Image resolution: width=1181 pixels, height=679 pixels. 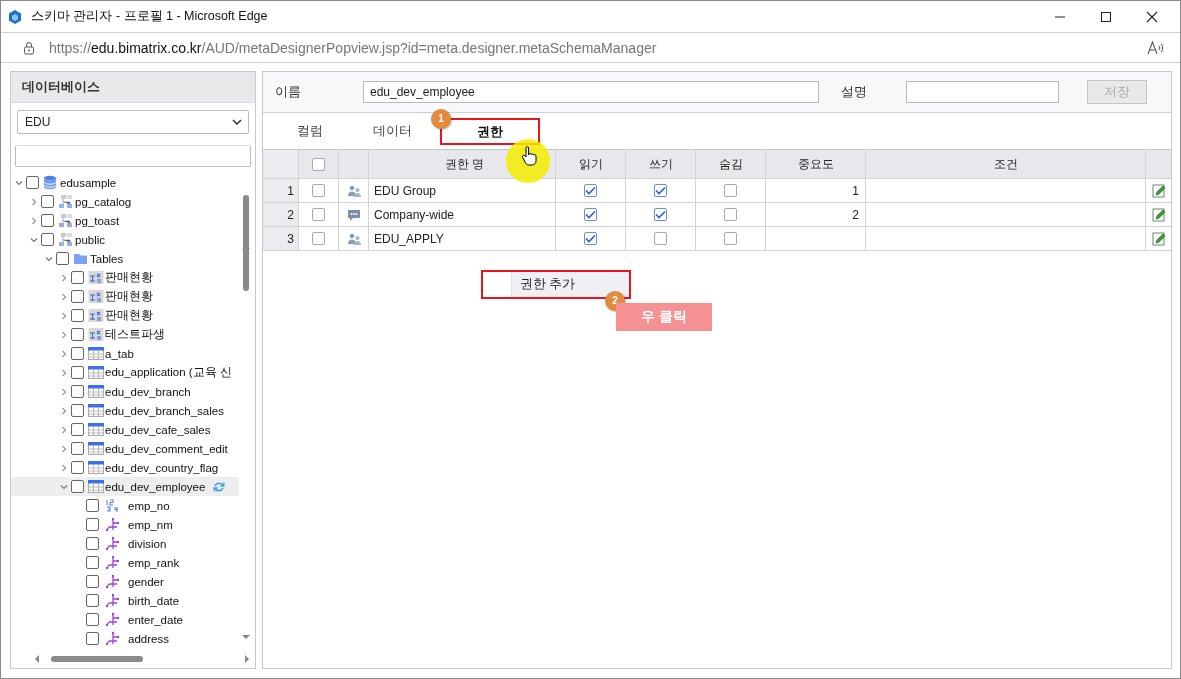 I want to click on tree-item: pg_catalog, so click(x=103, y=201).